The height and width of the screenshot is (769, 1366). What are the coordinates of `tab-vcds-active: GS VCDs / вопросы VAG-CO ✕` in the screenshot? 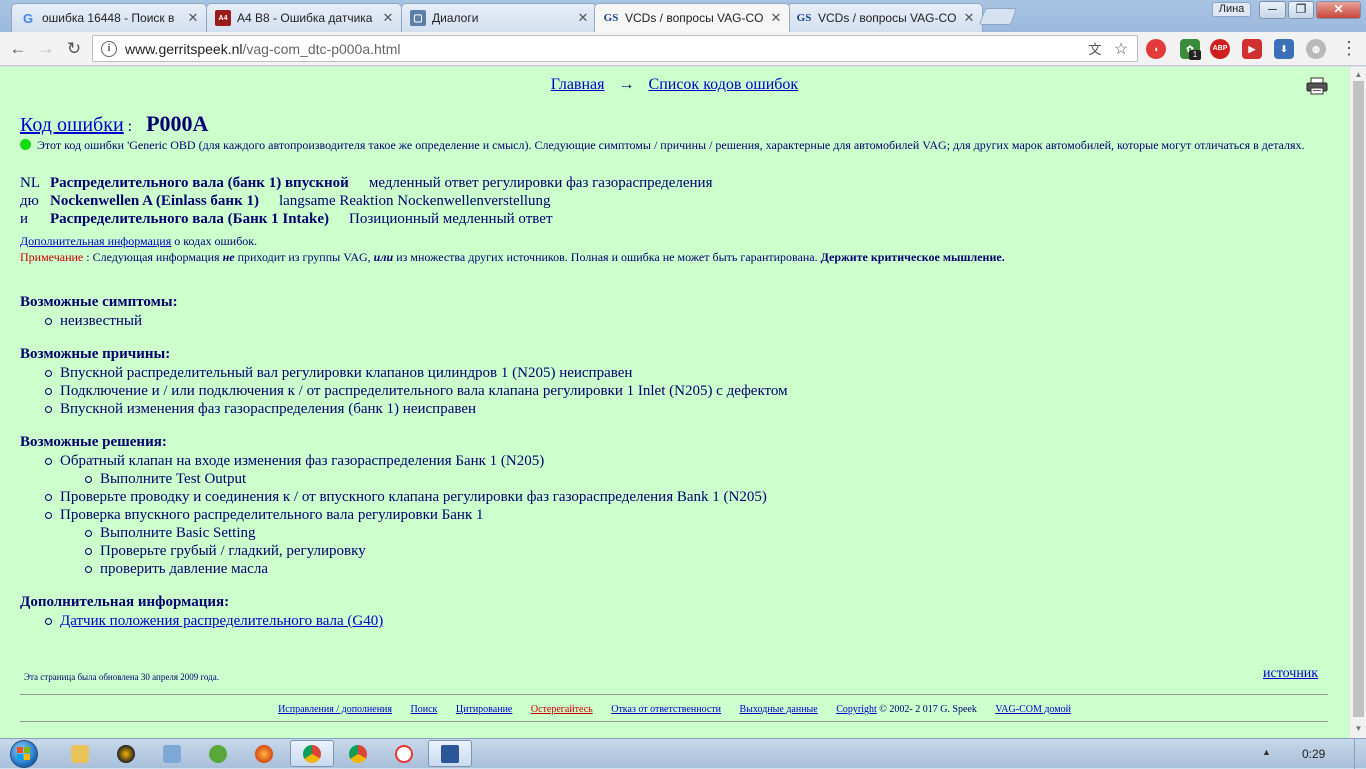 It's located at (692, 17).